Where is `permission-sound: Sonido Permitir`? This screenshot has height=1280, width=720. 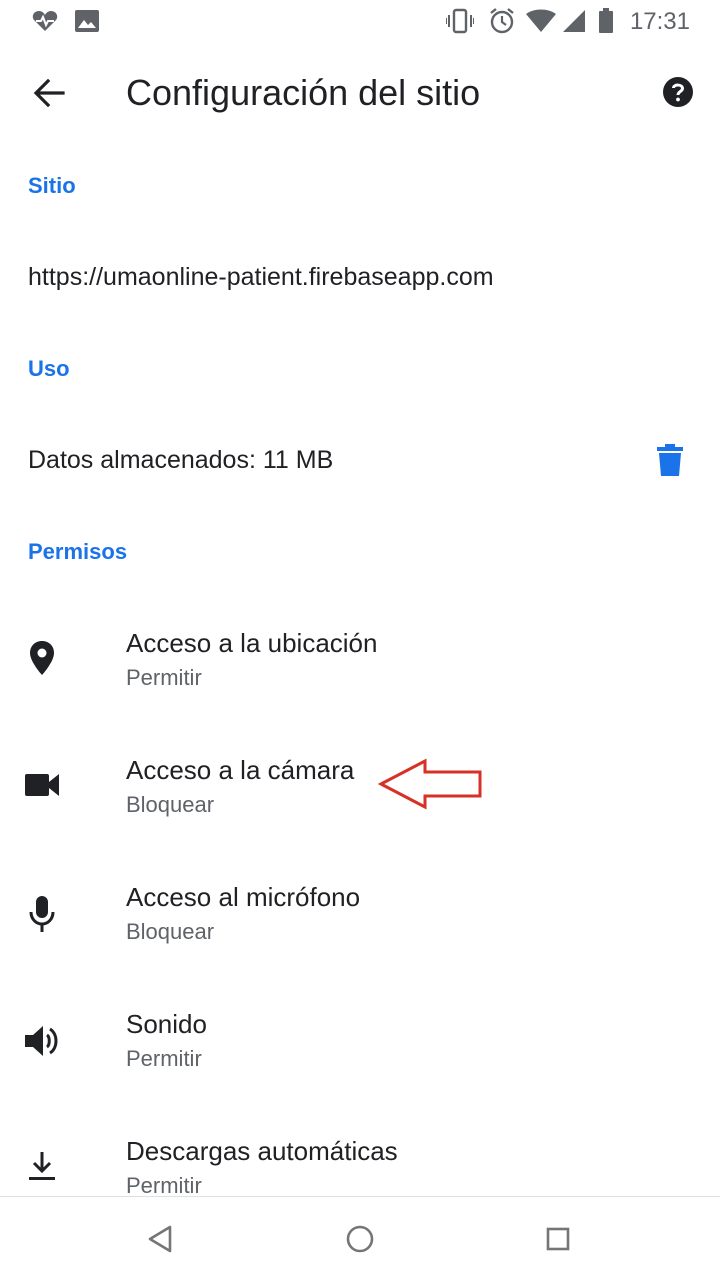
permission-sound: Sonido Permitir is located at coordinates (360, 1064).